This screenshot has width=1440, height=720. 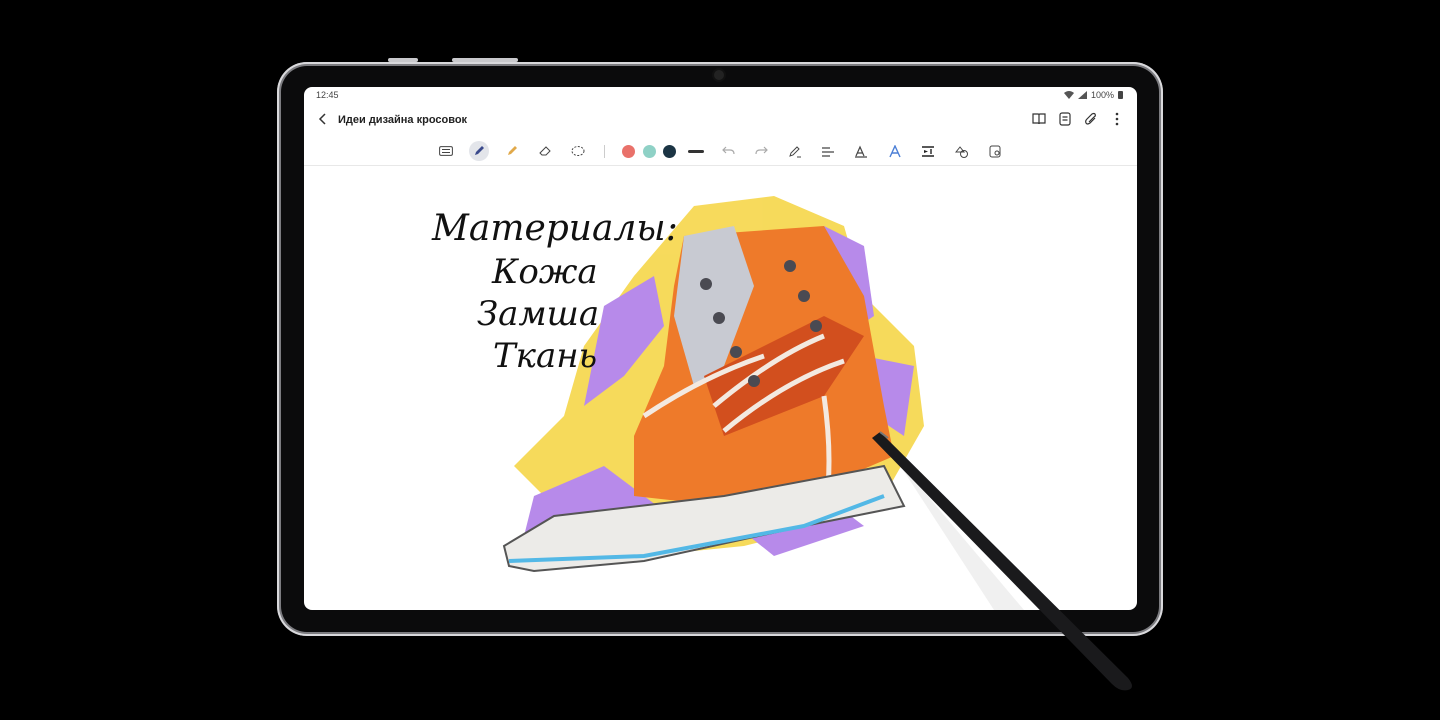 I want to click on redo-icon, so click(x=761, y=151).